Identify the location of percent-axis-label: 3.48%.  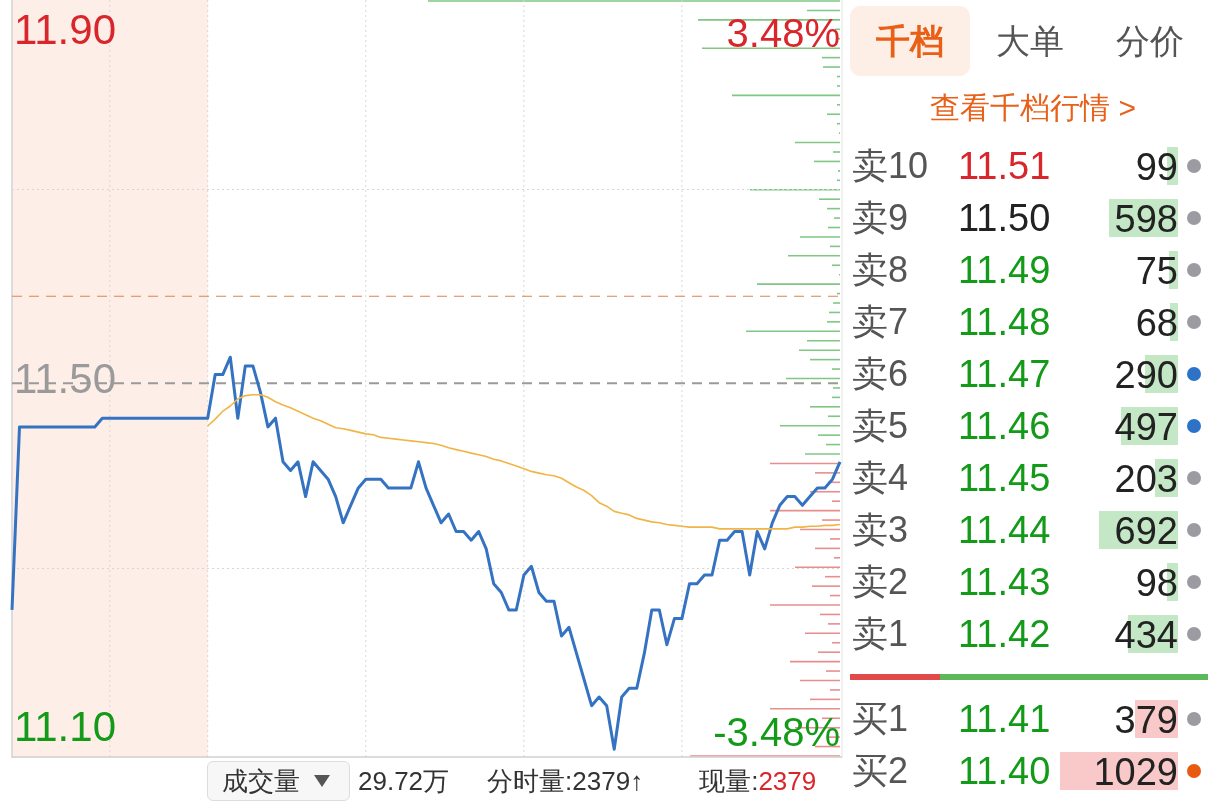
(783, 32).